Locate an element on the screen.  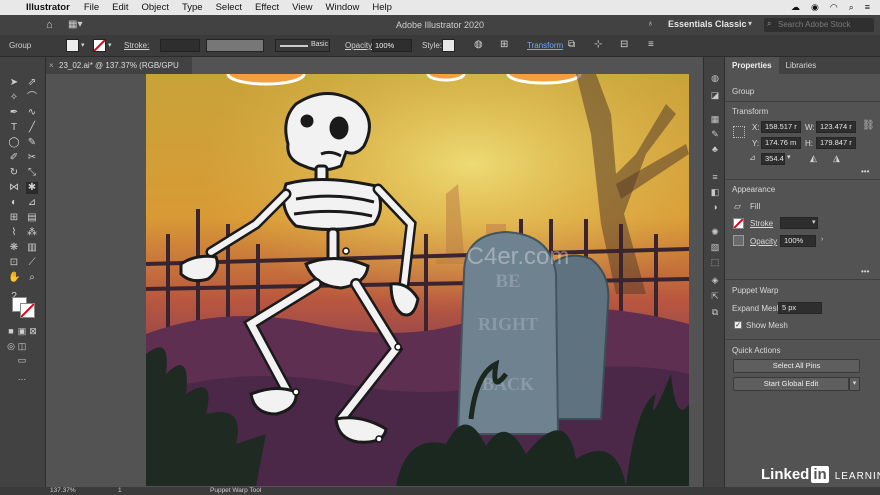
search-stock-input: Search Adobe Stock is located at coordinates (819, 25).